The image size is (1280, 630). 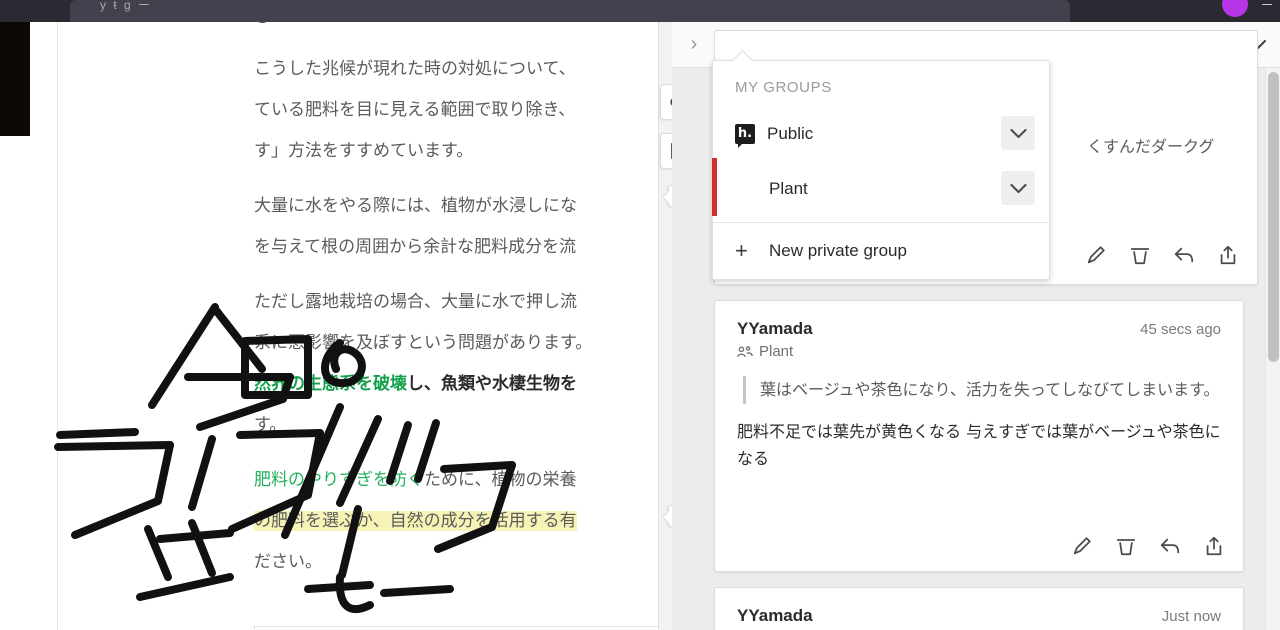 I want to click on doc-green-text-2: 肥料のやりすぎを防ぐ, so click(x=339, y=480).